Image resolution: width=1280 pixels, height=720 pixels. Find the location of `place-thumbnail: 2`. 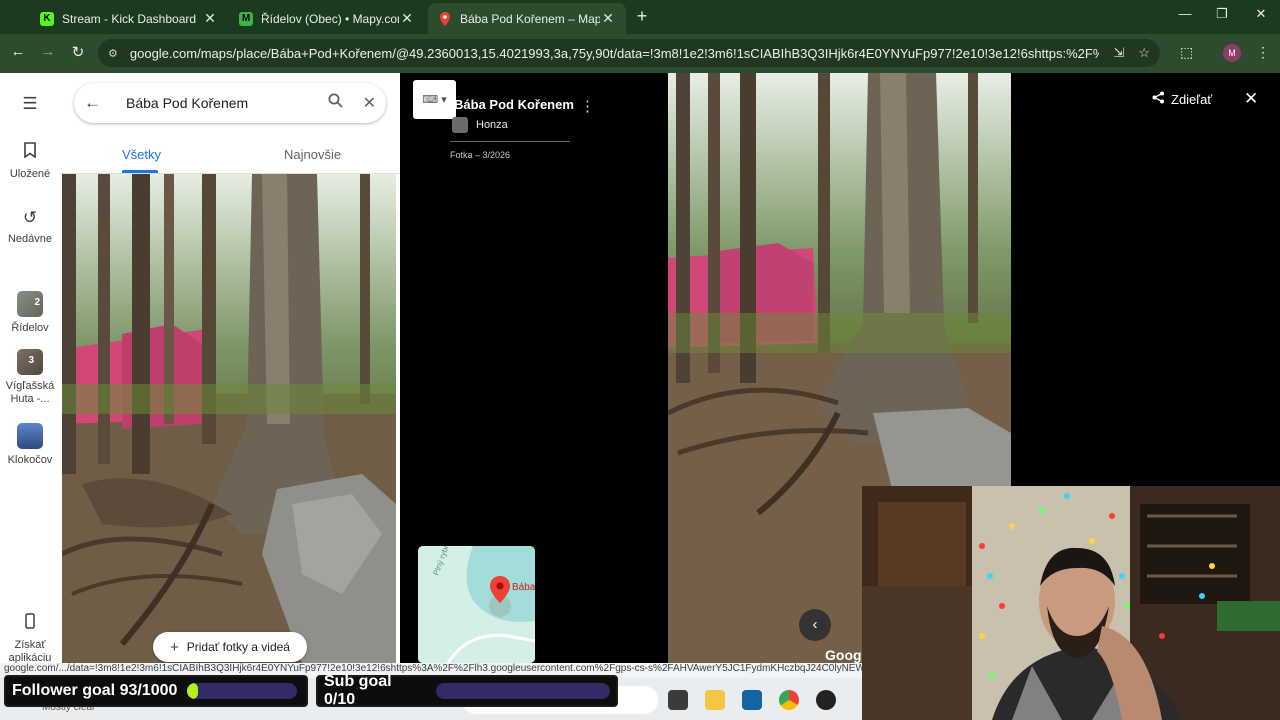

place-thumbnail: 2 is located at coordinates (30, 304).